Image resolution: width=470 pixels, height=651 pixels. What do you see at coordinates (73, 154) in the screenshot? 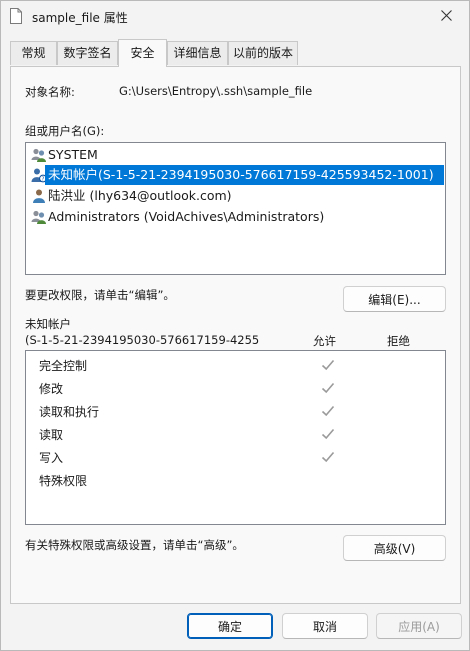
I see `user-item-label: SYSTEM` at bounding box center [73, 154].